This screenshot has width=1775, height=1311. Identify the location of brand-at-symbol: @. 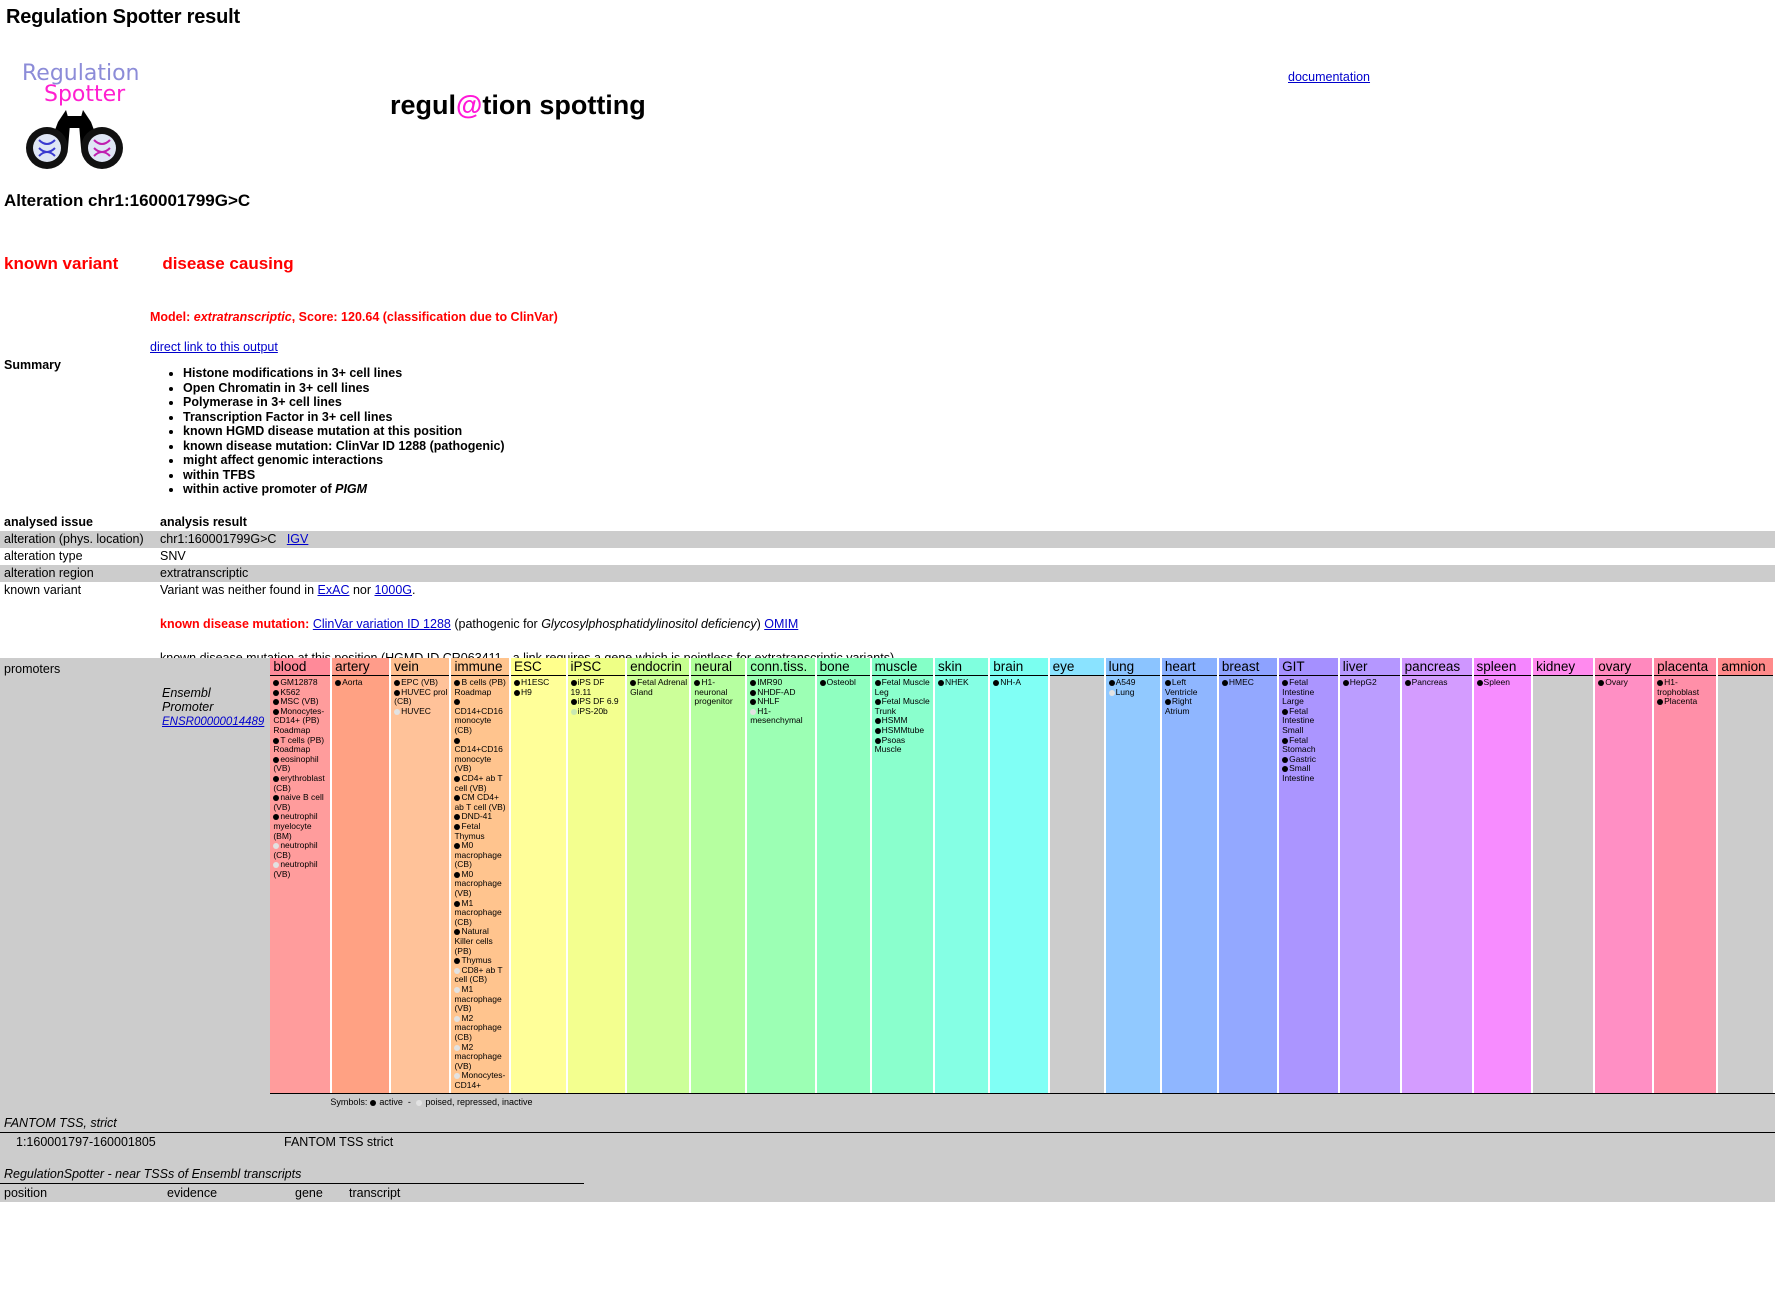
(469, 105).